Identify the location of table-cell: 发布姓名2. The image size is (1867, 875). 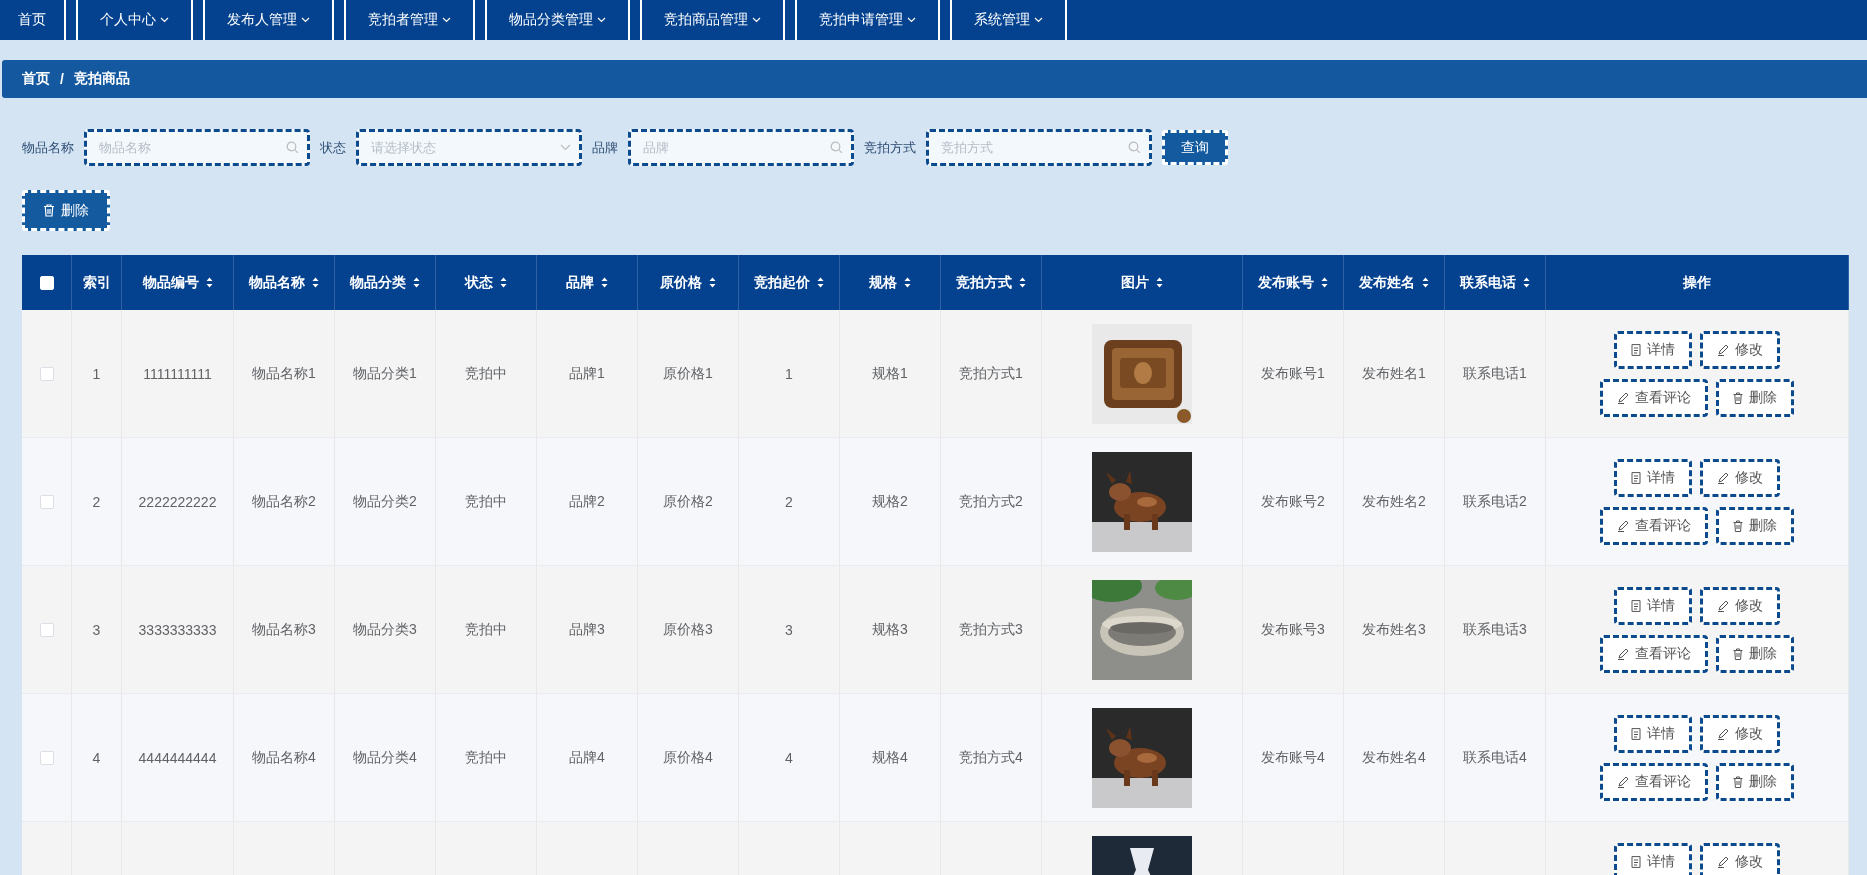
(1394, 501).